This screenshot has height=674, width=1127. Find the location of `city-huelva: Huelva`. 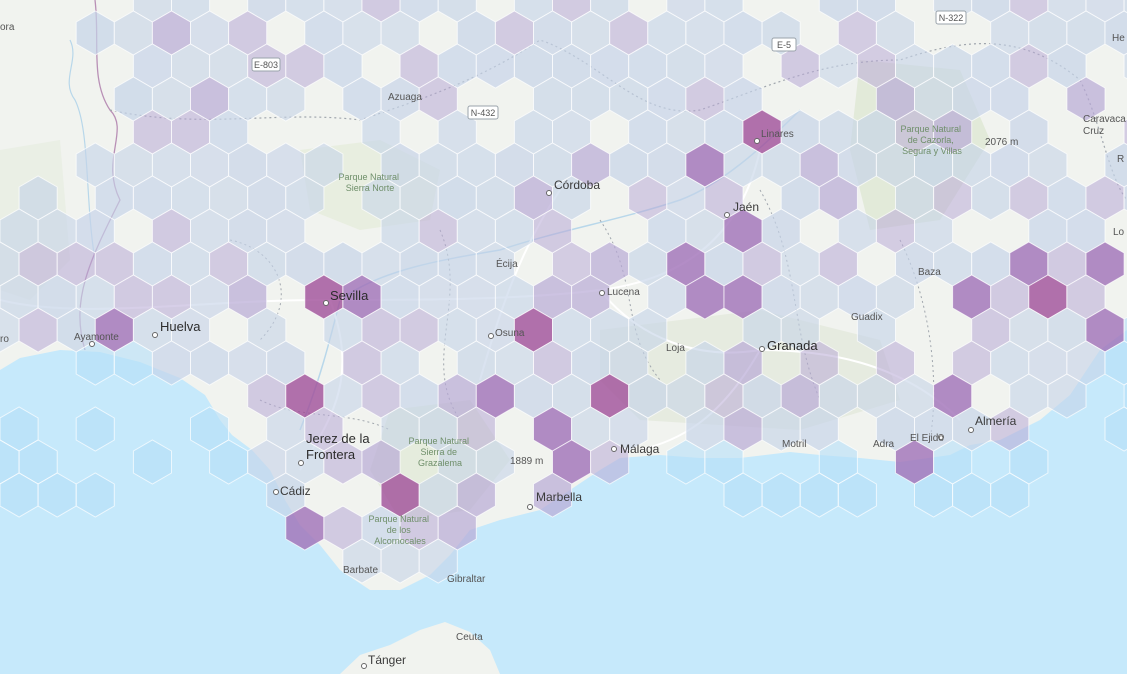

city-huelva: Huelva is located at coordinates (180, 326).